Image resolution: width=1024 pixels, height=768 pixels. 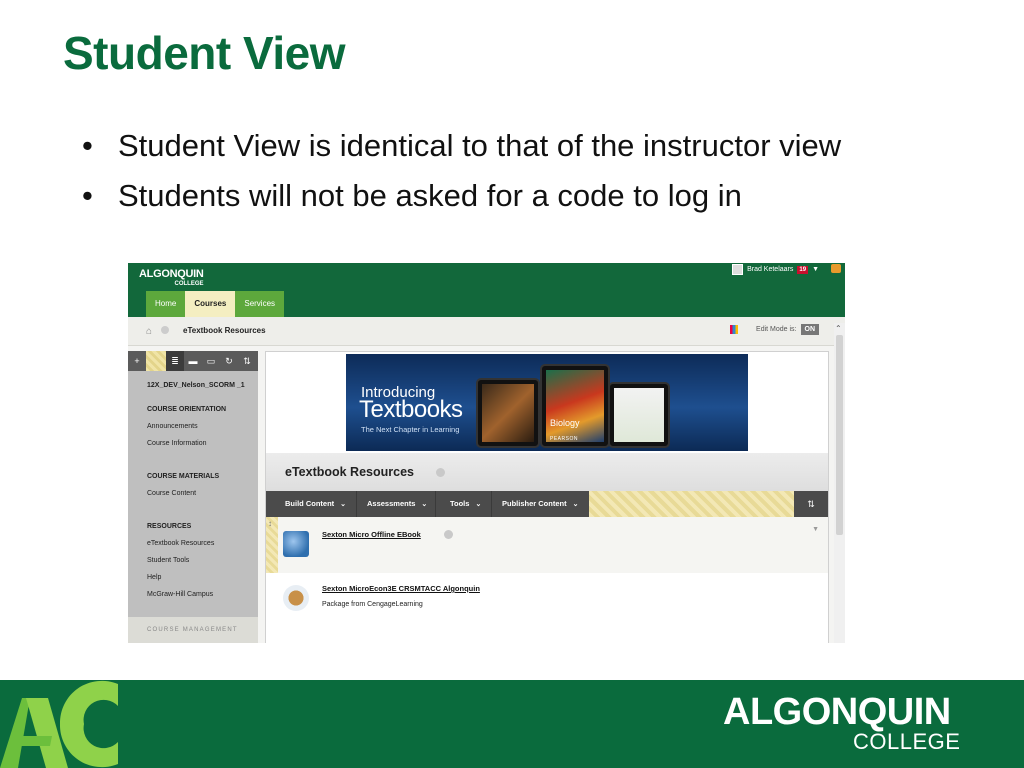 I want to click on lms-logo-line2: COLLEGE, so click(x=189, y=284).